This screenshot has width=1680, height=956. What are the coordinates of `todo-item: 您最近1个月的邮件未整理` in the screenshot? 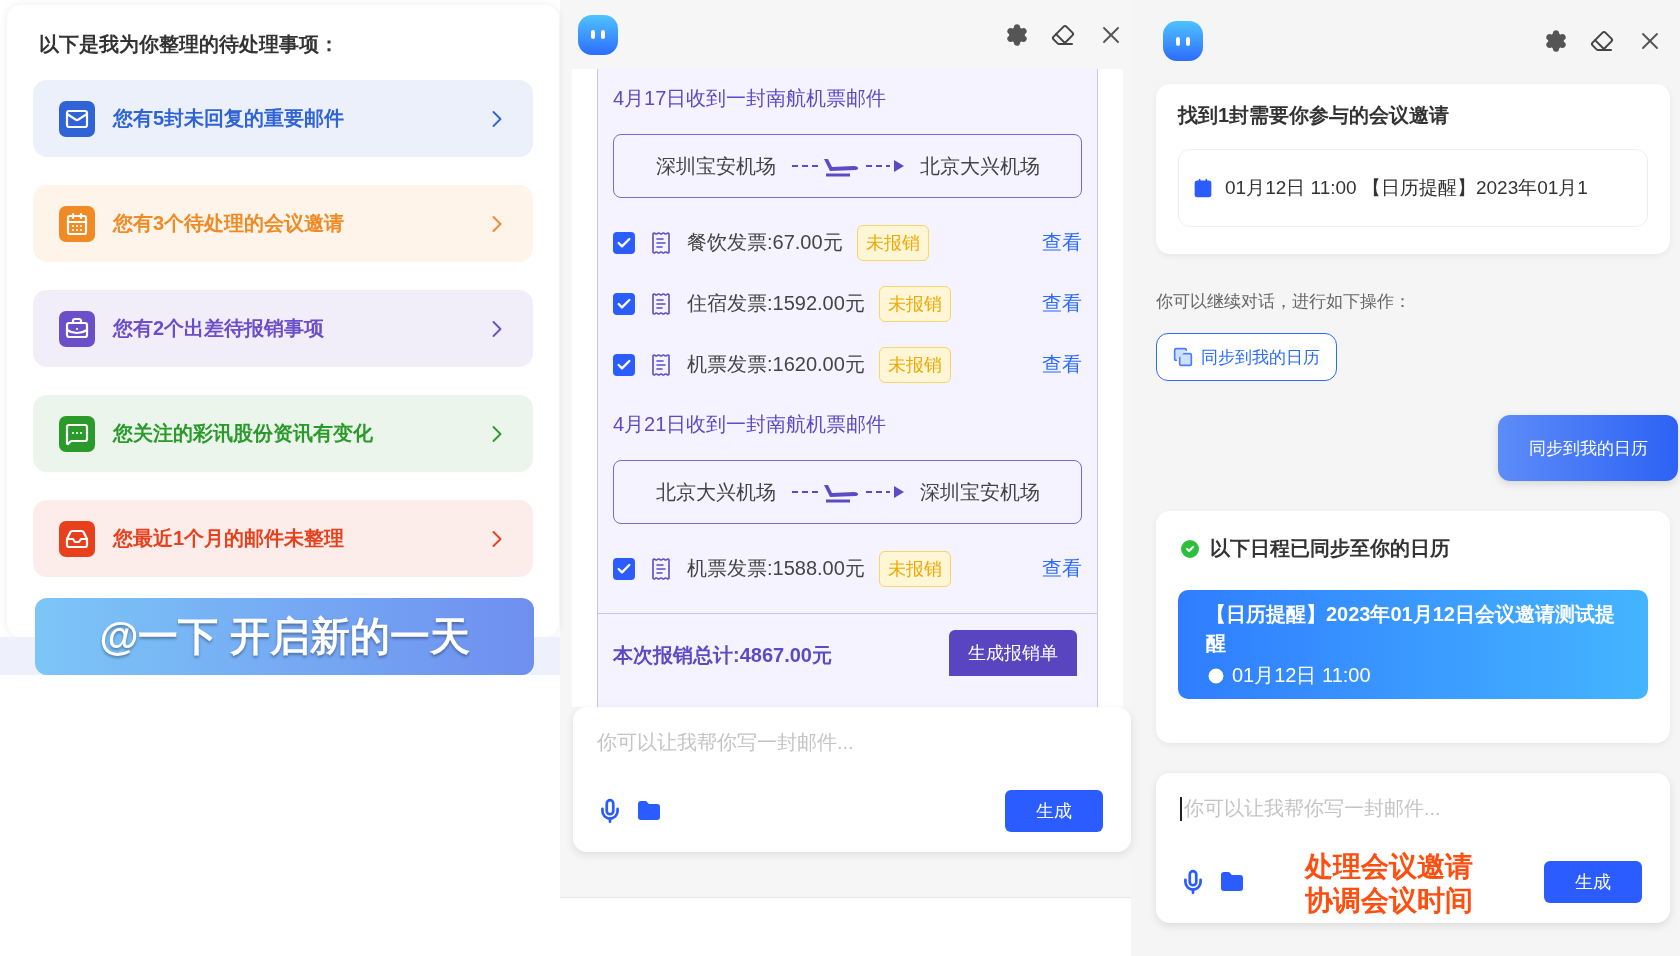 It's located at (283, 538).